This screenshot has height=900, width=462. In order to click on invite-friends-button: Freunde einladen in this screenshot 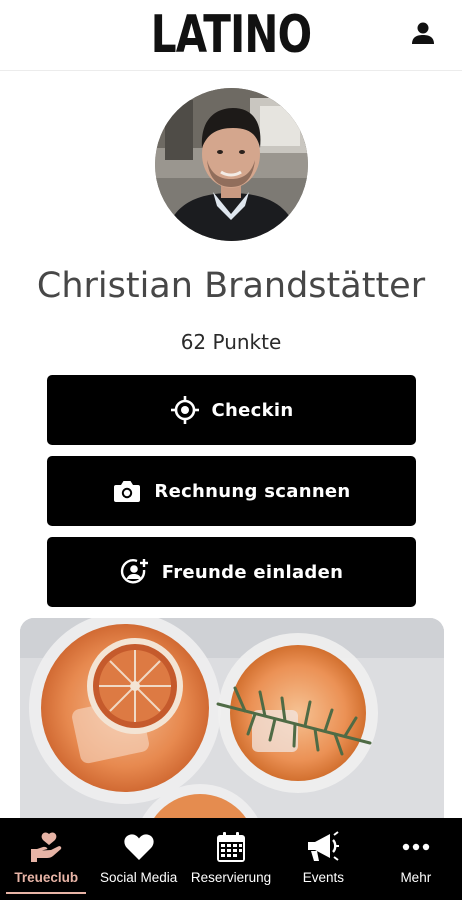, I will do `click(231, 572)`.